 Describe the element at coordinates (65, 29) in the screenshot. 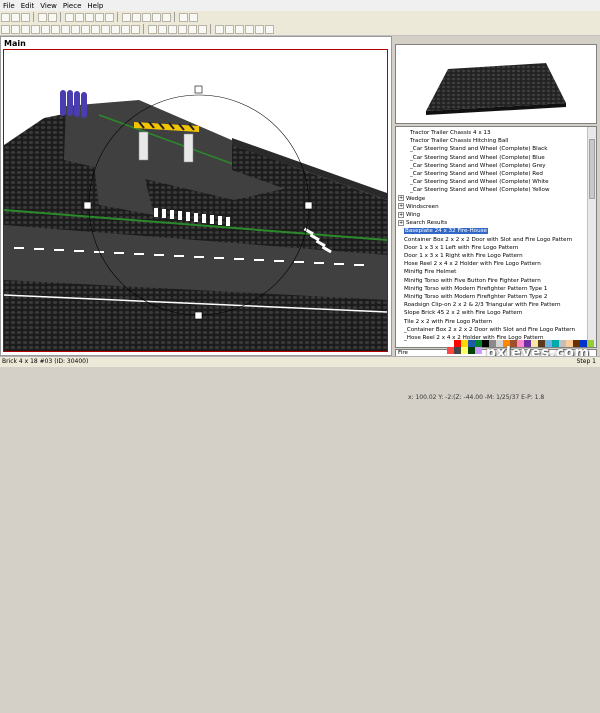

I see `eraser-icon` at that location.